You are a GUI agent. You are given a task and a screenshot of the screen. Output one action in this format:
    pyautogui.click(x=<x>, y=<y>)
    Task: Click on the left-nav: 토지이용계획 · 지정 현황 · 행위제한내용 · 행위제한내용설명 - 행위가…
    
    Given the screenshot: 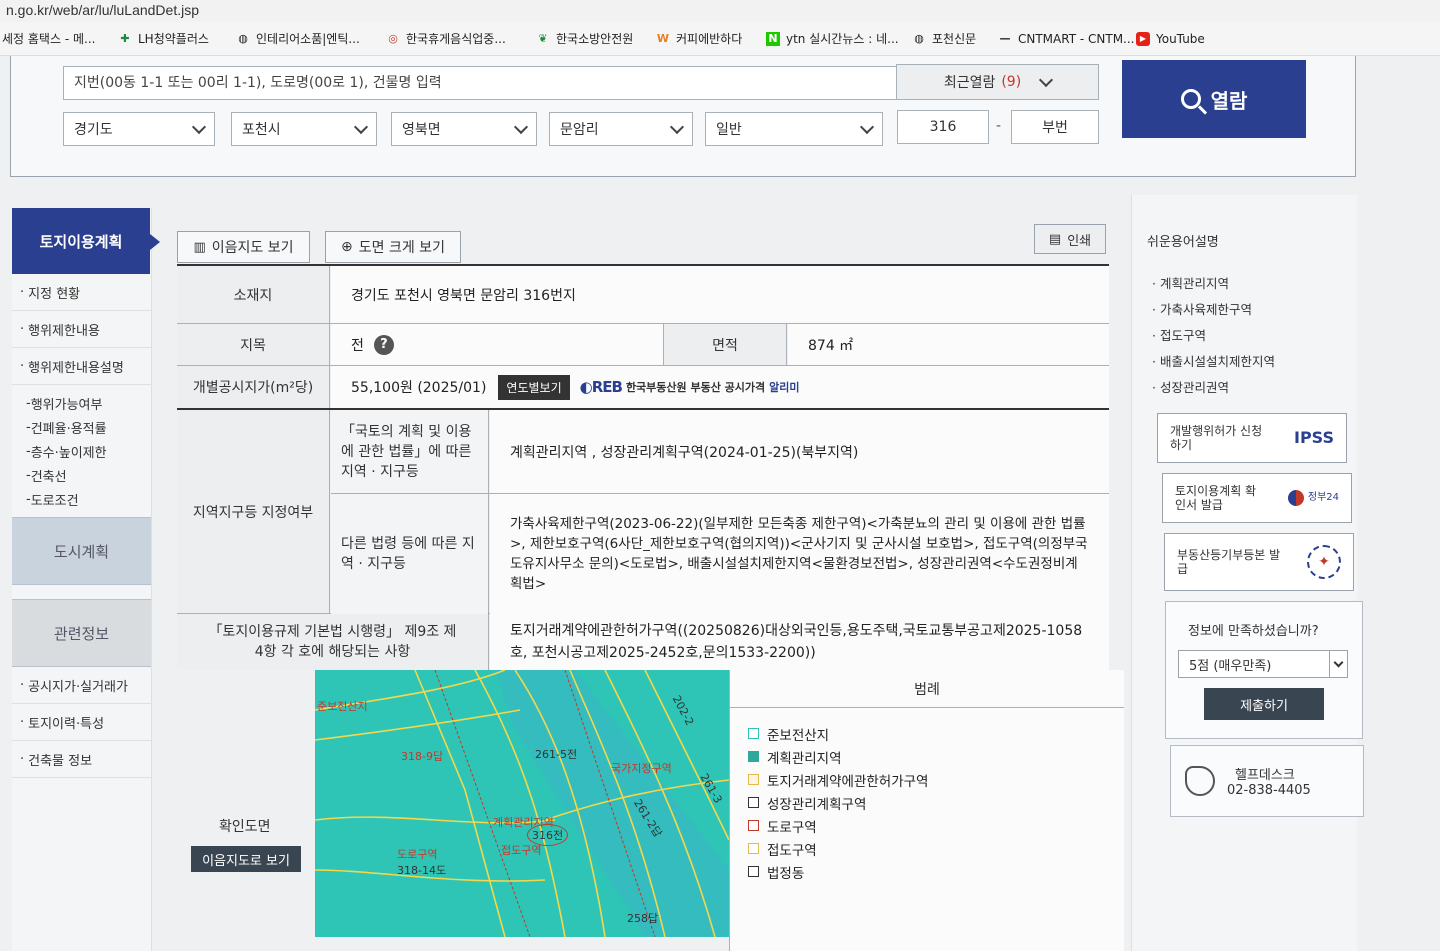 What is the action you would take?
    pyautogui.click(x=86, y=579)
    